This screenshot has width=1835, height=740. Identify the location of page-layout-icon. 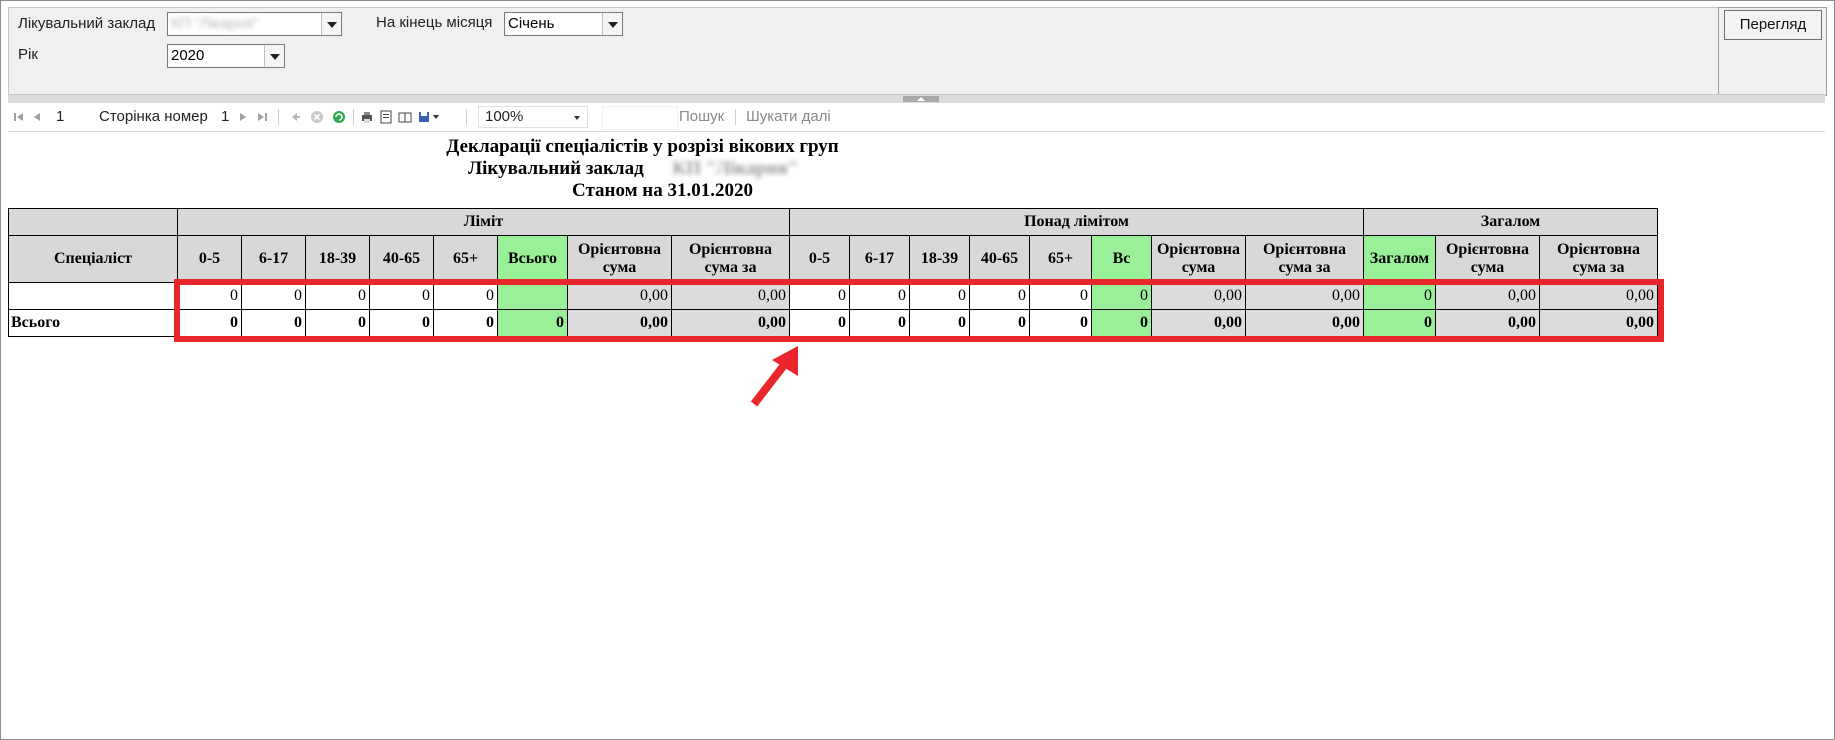
(386, 117).